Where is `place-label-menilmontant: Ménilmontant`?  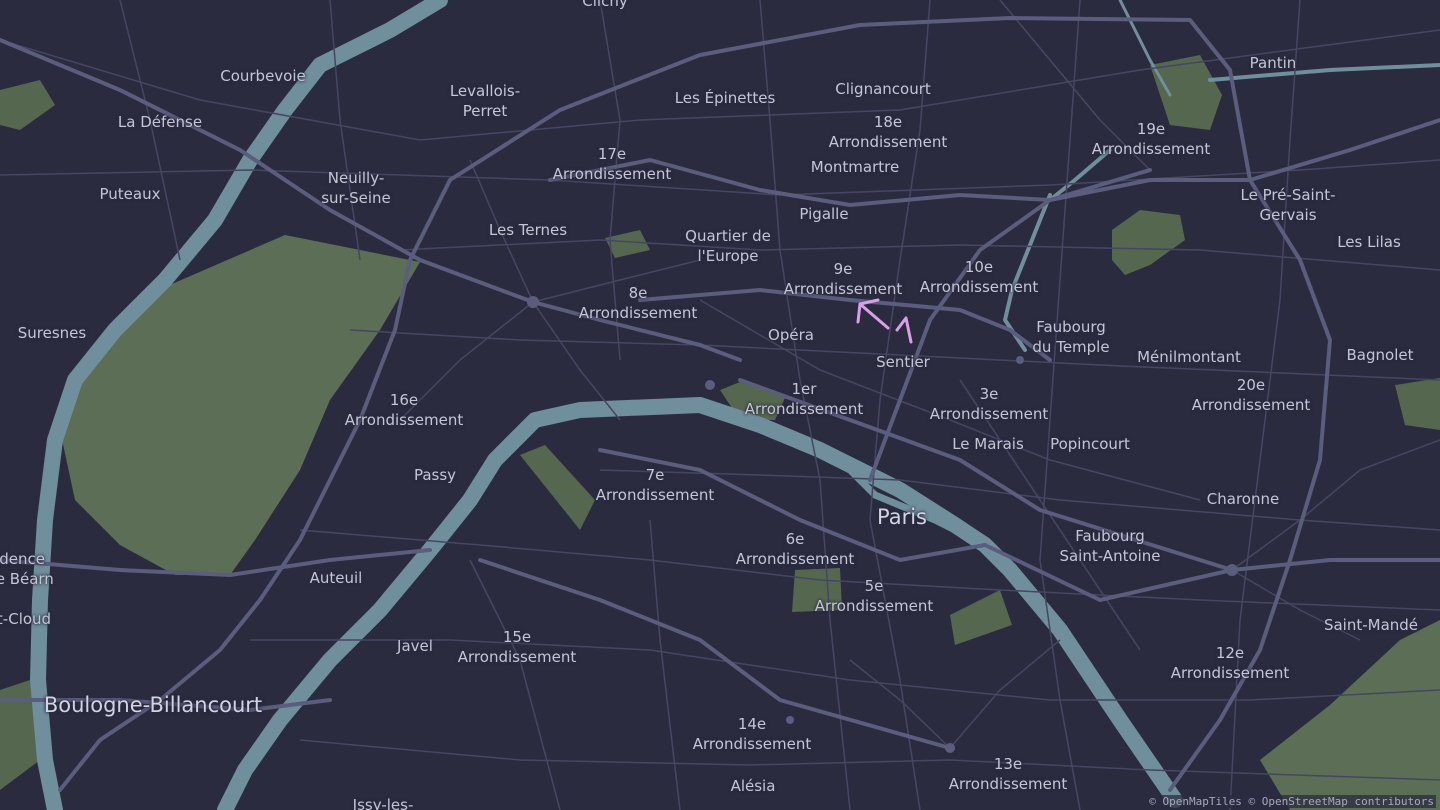
place-label-menilmontant: Ménilmontant is located at coordinates (1189, 357).